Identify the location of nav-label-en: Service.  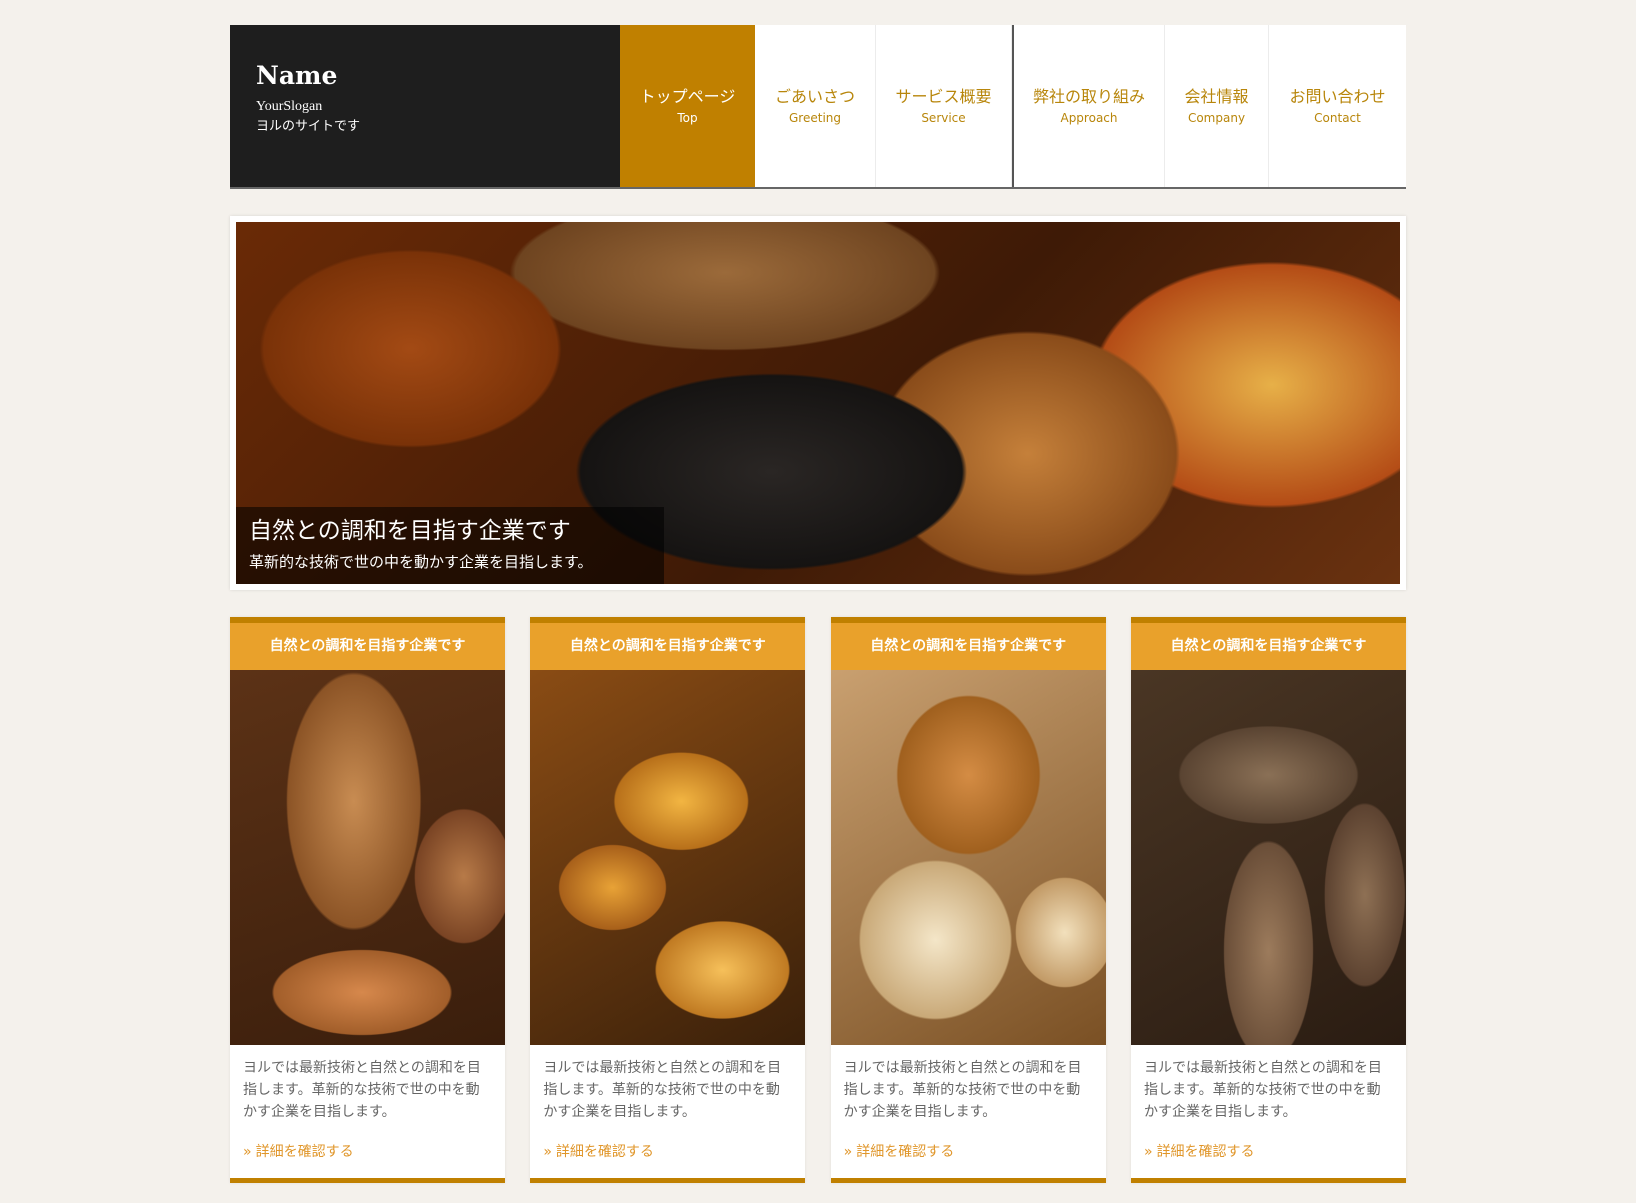
(943, 118).